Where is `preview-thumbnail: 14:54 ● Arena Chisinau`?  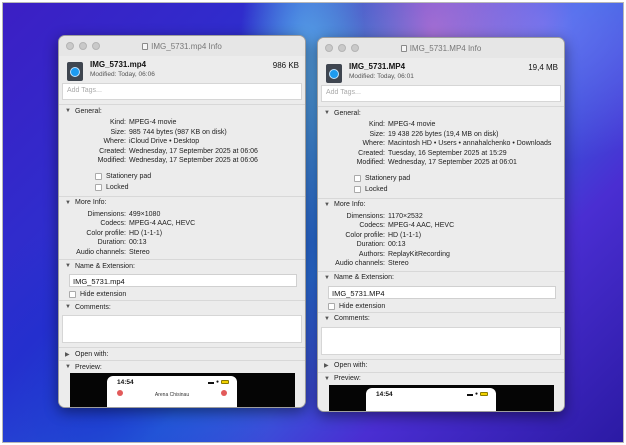
preview-thumbnail: 14:54 ● Arena Chisinau is located at coordinates (172, 391).